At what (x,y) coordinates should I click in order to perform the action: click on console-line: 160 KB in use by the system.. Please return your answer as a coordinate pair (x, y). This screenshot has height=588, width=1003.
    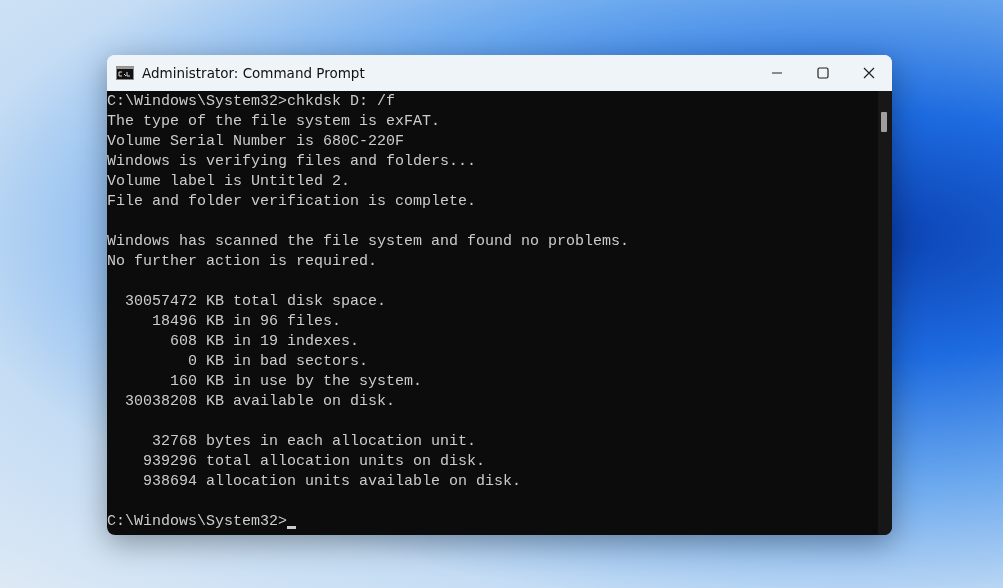
    Looking at the image, I should click on (296, 382).